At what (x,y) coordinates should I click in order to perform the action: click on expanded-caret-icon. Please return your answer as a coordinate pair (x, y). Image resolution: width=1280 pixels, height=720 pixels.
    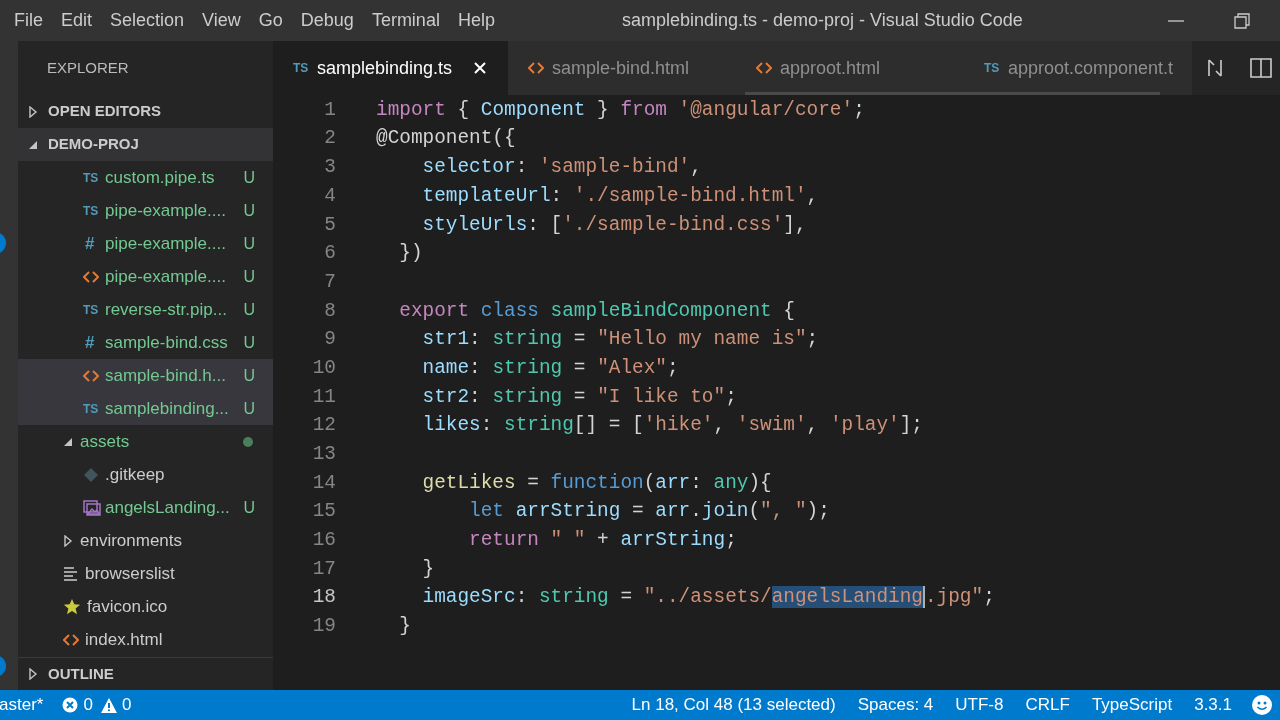
    Looking at the image, I should click on (68, 441).